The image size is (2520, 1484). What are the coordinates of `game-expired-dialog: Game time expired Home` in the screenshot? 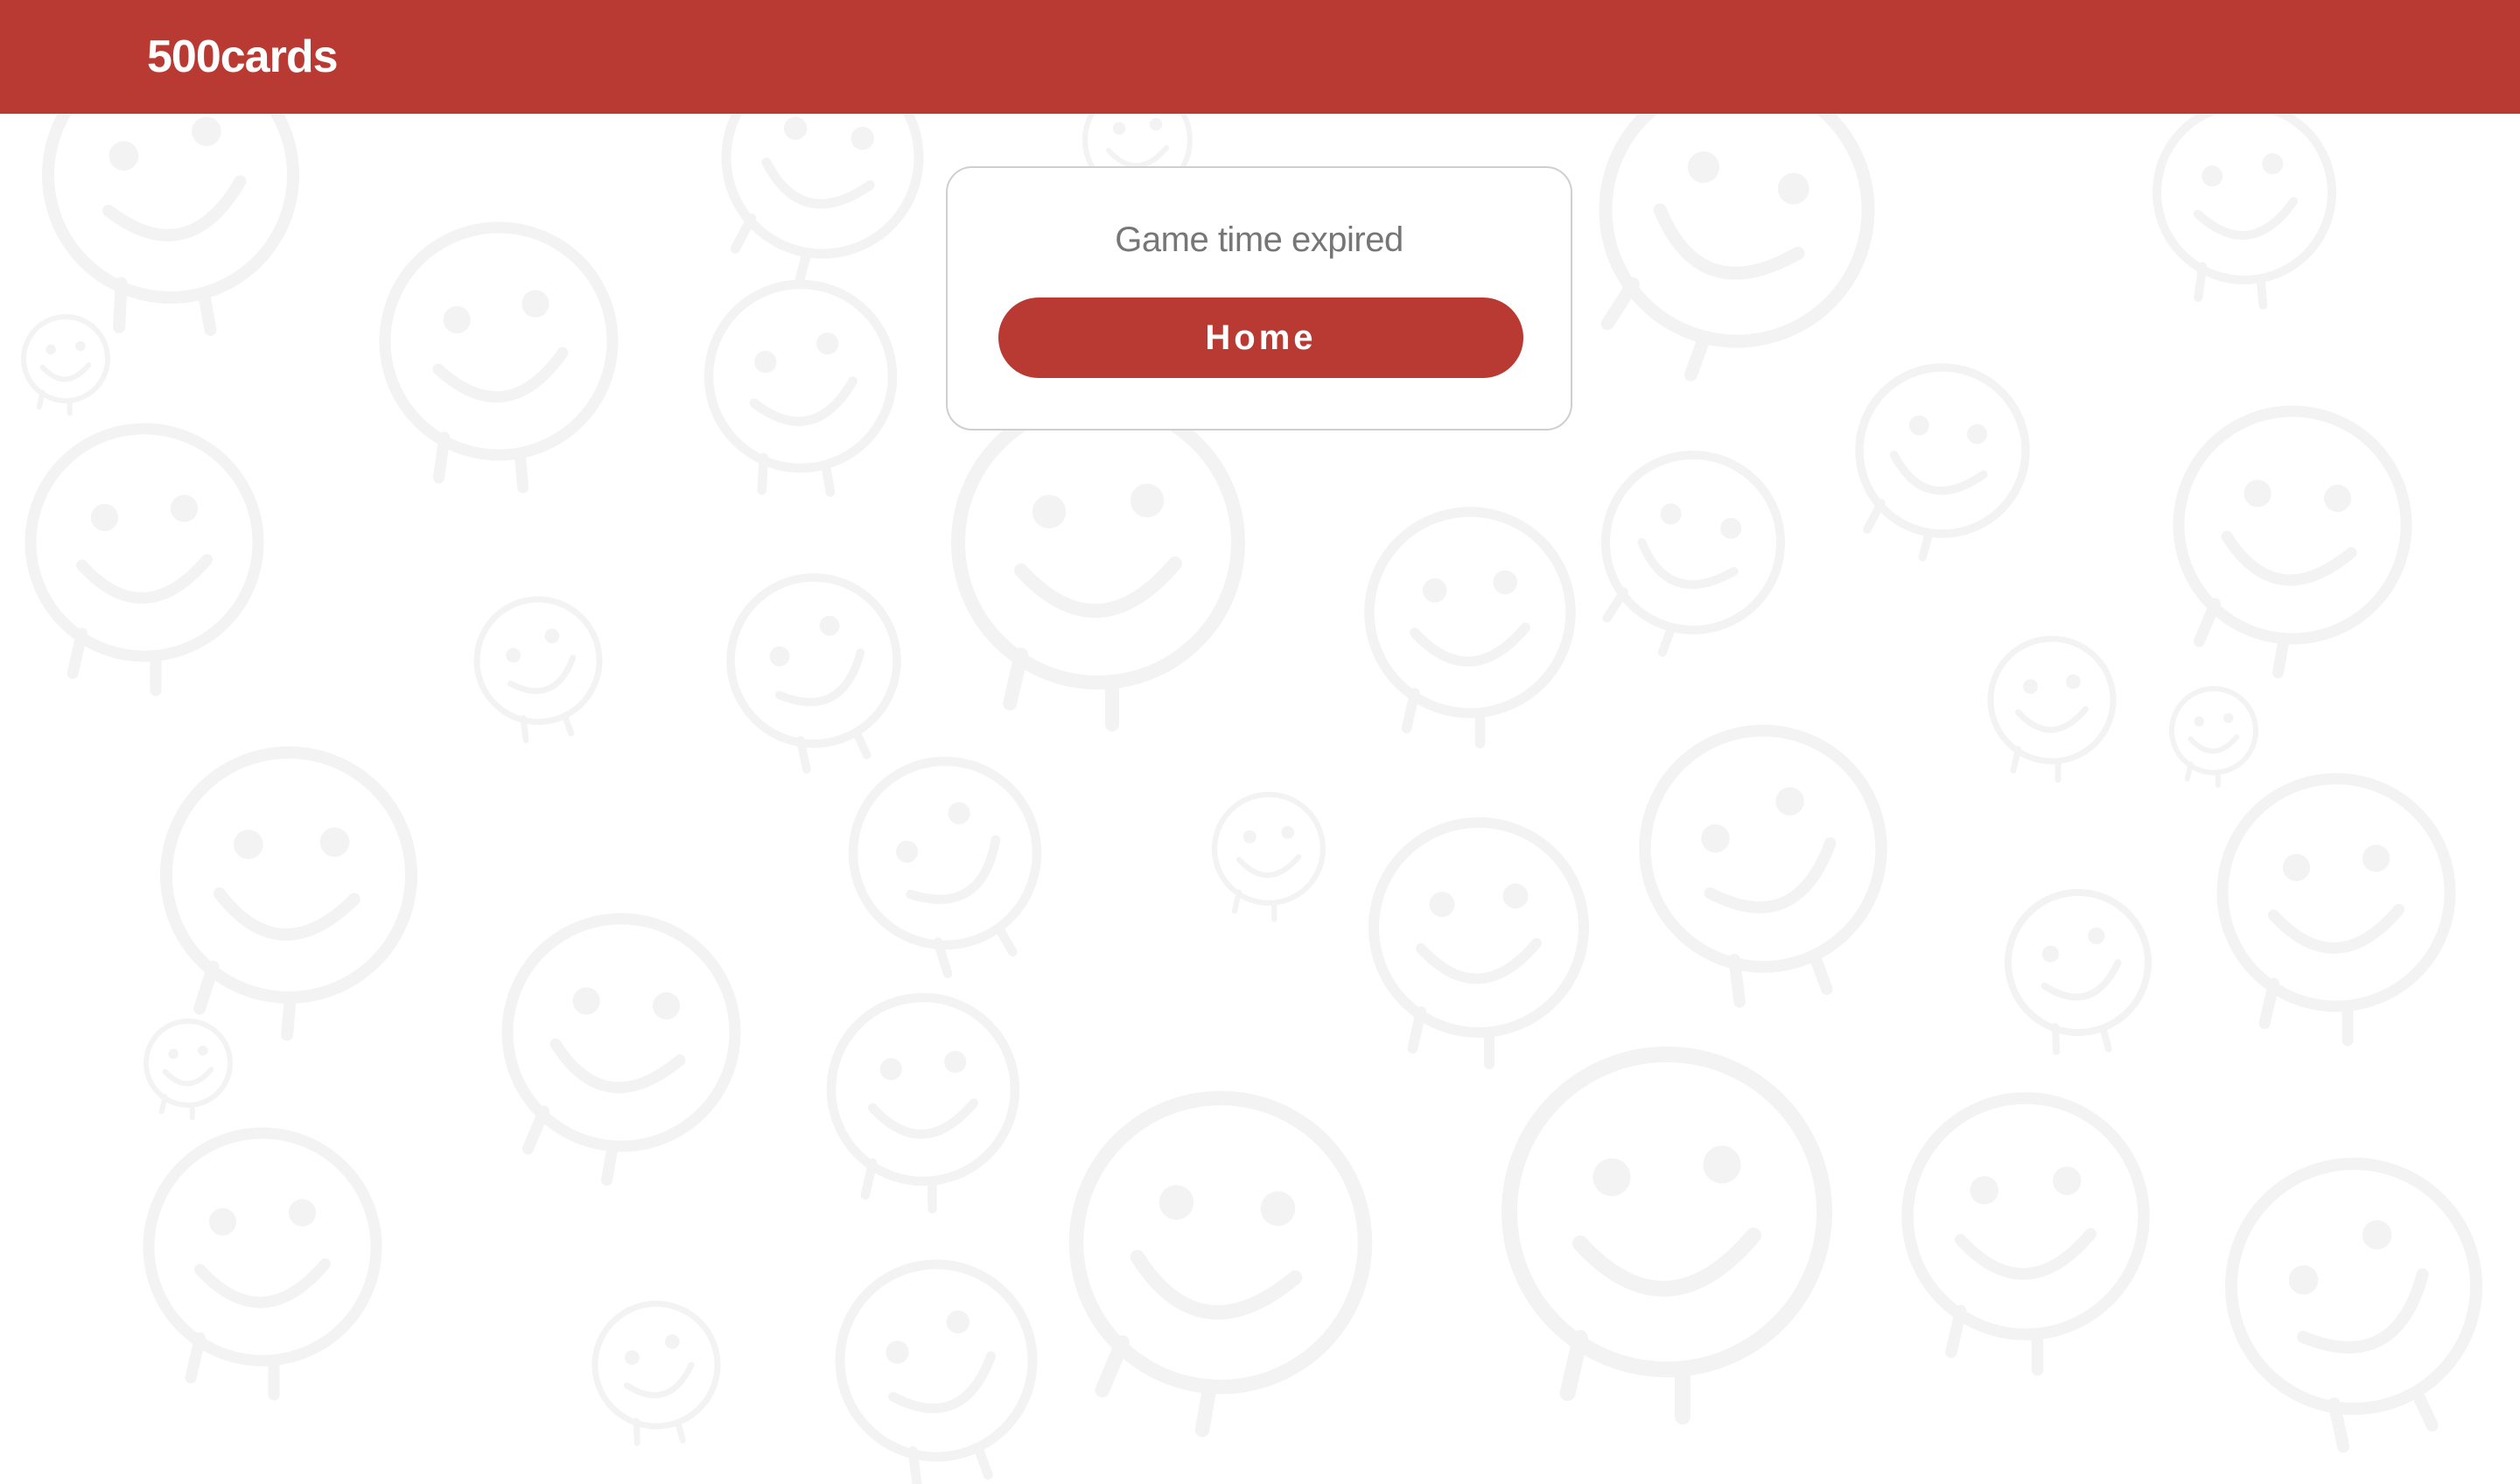 It's located at (1259, 298).